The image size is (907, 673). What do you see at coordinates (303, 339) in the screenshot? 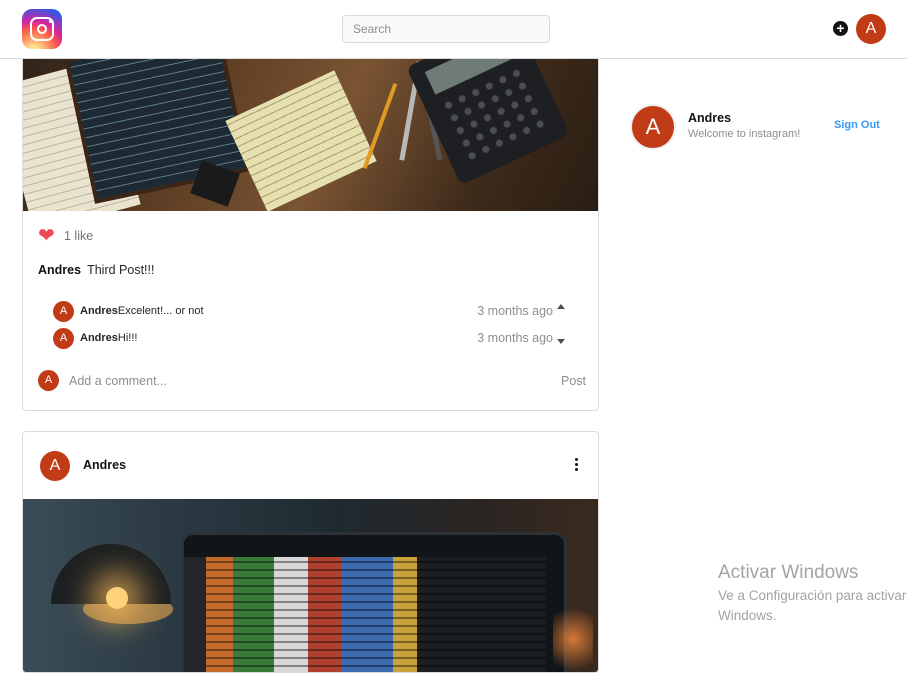
I see `comment-item: A AndresHi!!! 3 months ago` at bounding box center [303, 339].